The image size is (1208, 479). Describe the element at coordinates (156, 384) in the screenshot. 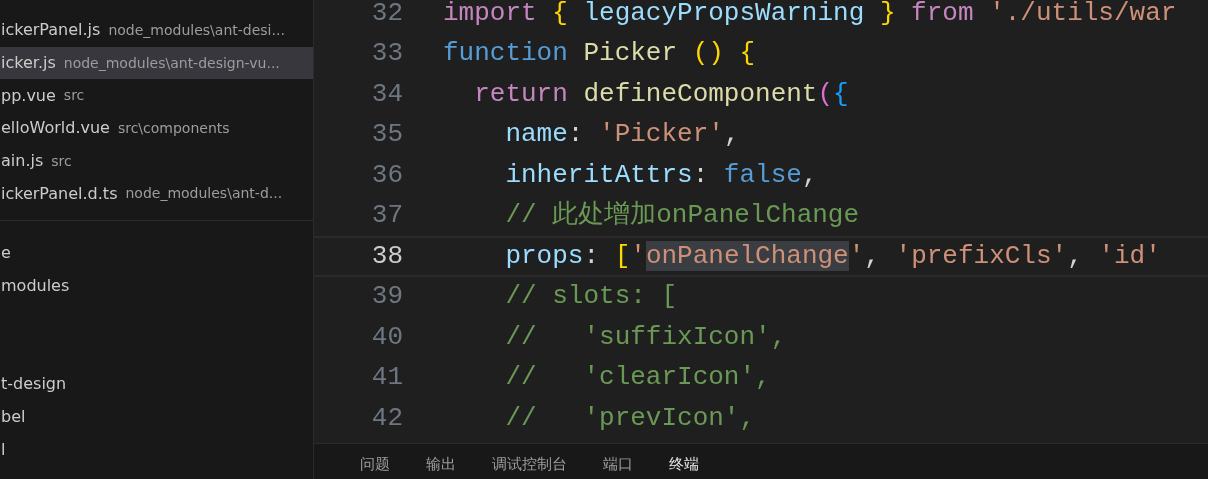

I see `tree-item: t-design` at that location.